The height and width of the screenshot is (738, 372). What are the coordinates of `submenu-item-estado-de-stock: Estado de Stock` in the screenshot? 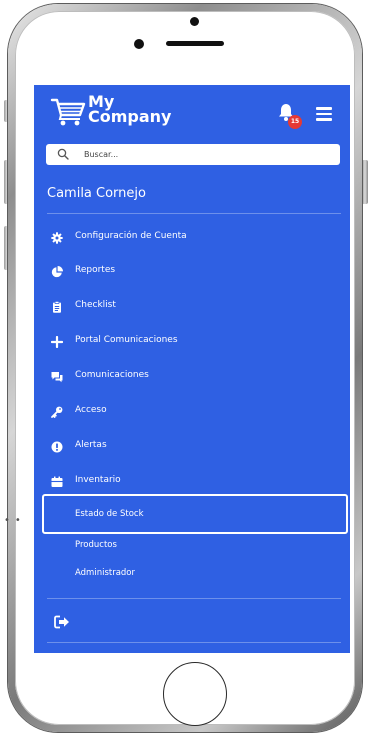 It's located at (195, 514).